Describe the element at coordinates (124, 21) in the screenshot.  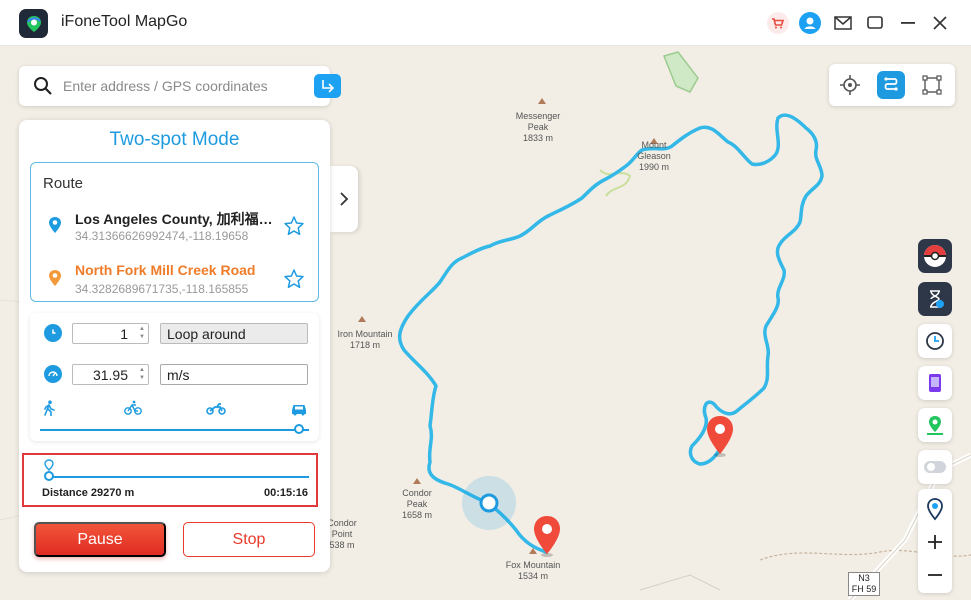
I see `app-title: iFoneTool MapGo` at that location.